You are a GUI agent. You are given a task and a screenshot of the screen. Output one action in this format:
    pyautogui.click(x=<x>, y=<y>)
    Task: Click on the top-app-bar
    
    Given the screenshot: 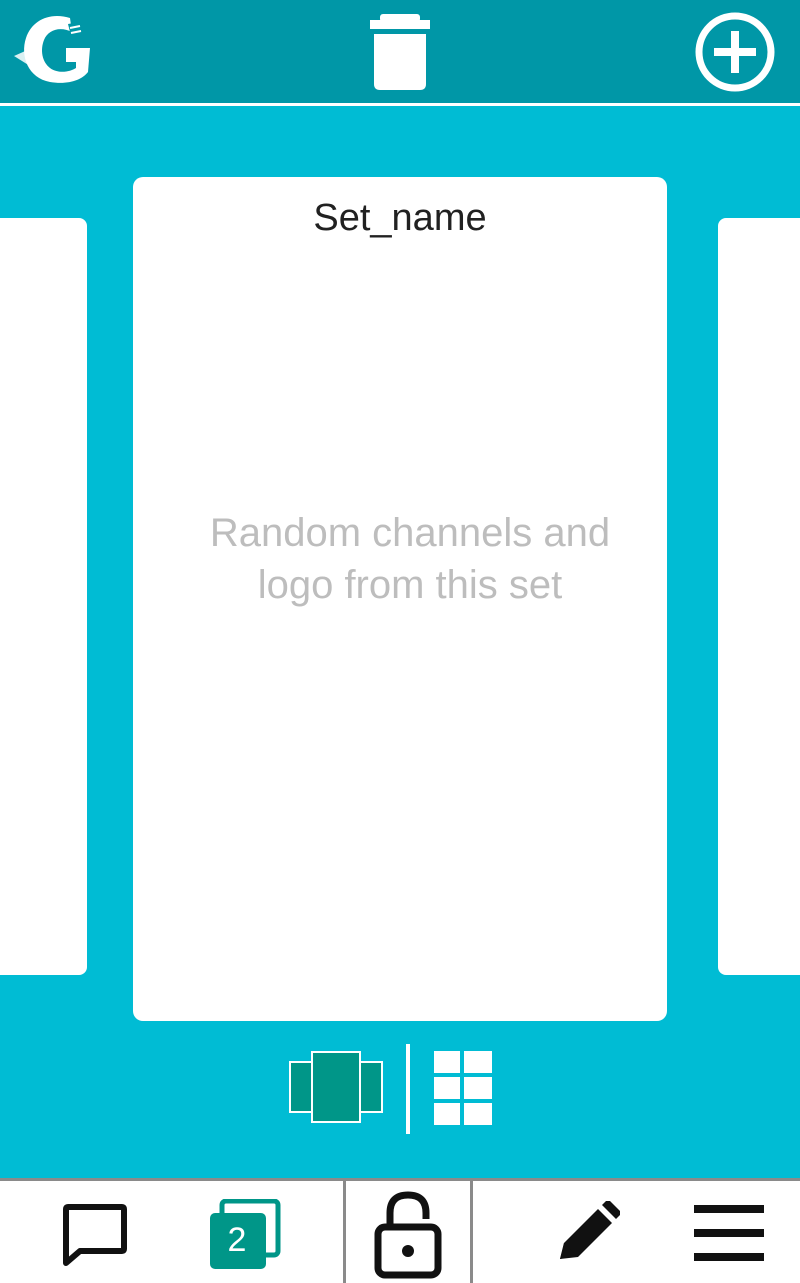 What is the action you would take?
    pyautogui.click(x=400, y=53)
    